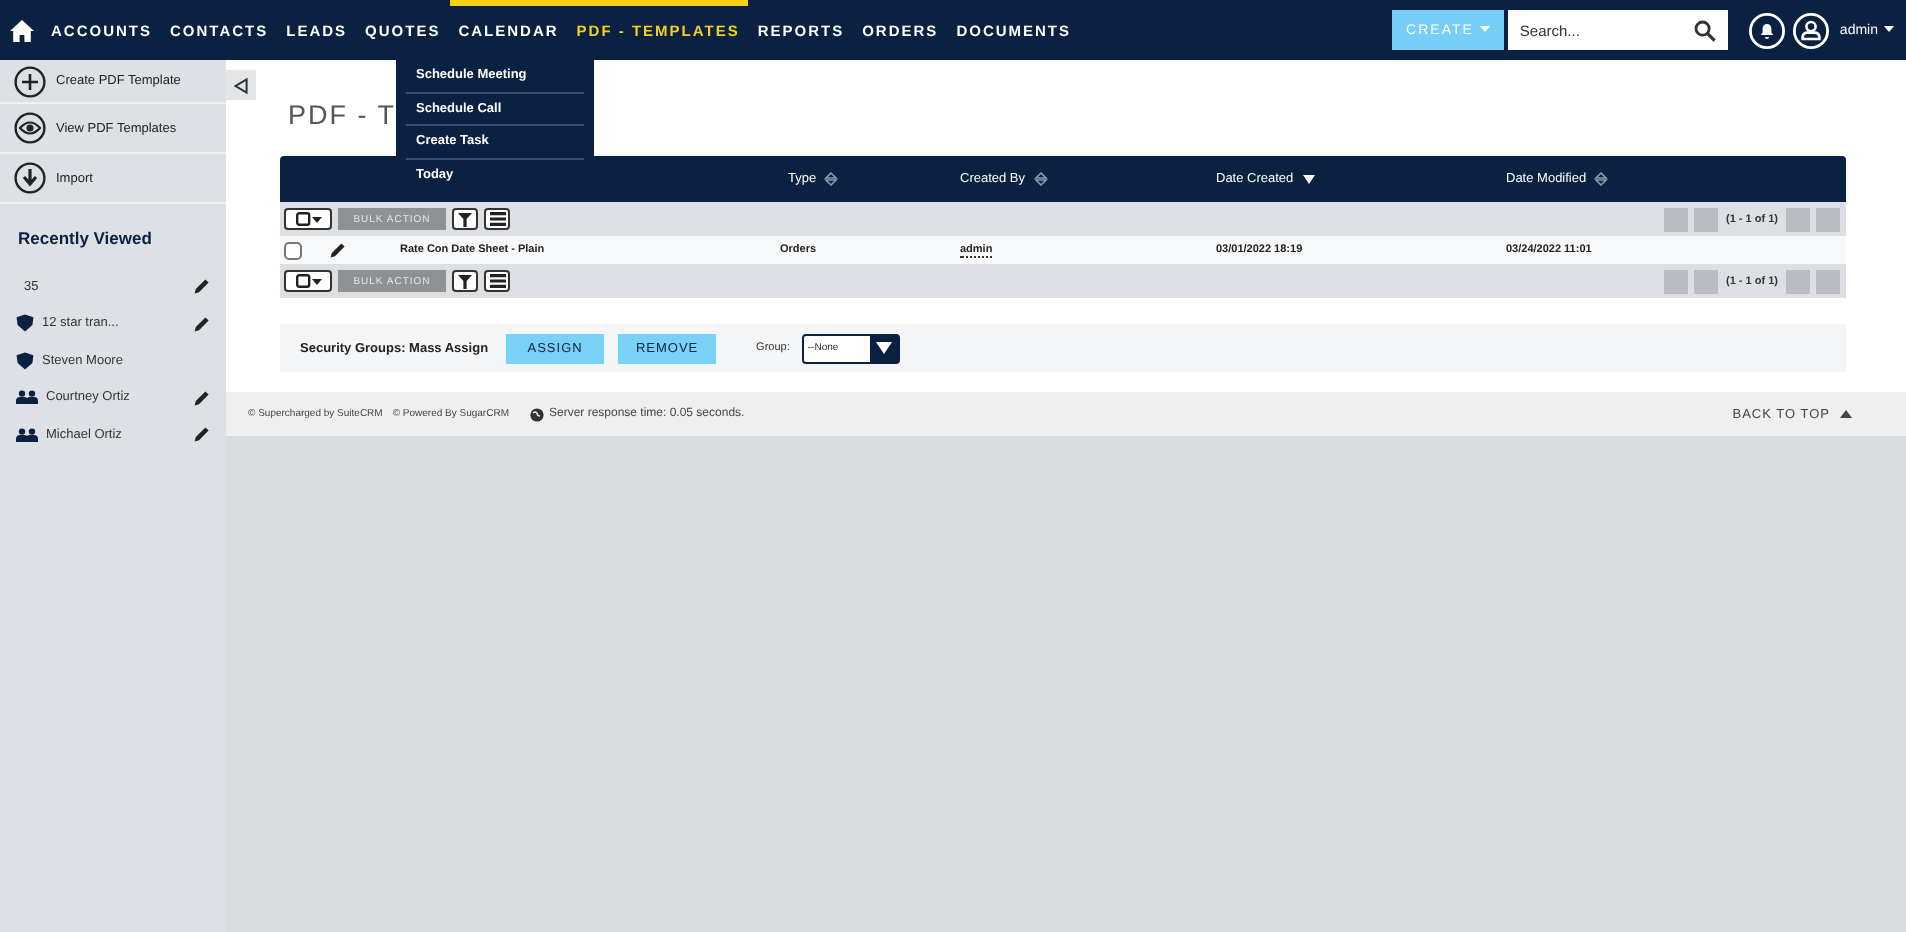 The image size is (1906, 932). Describe the element at coordinates (293, 250) in the screenshot. I see `row-checkbox` at that location.